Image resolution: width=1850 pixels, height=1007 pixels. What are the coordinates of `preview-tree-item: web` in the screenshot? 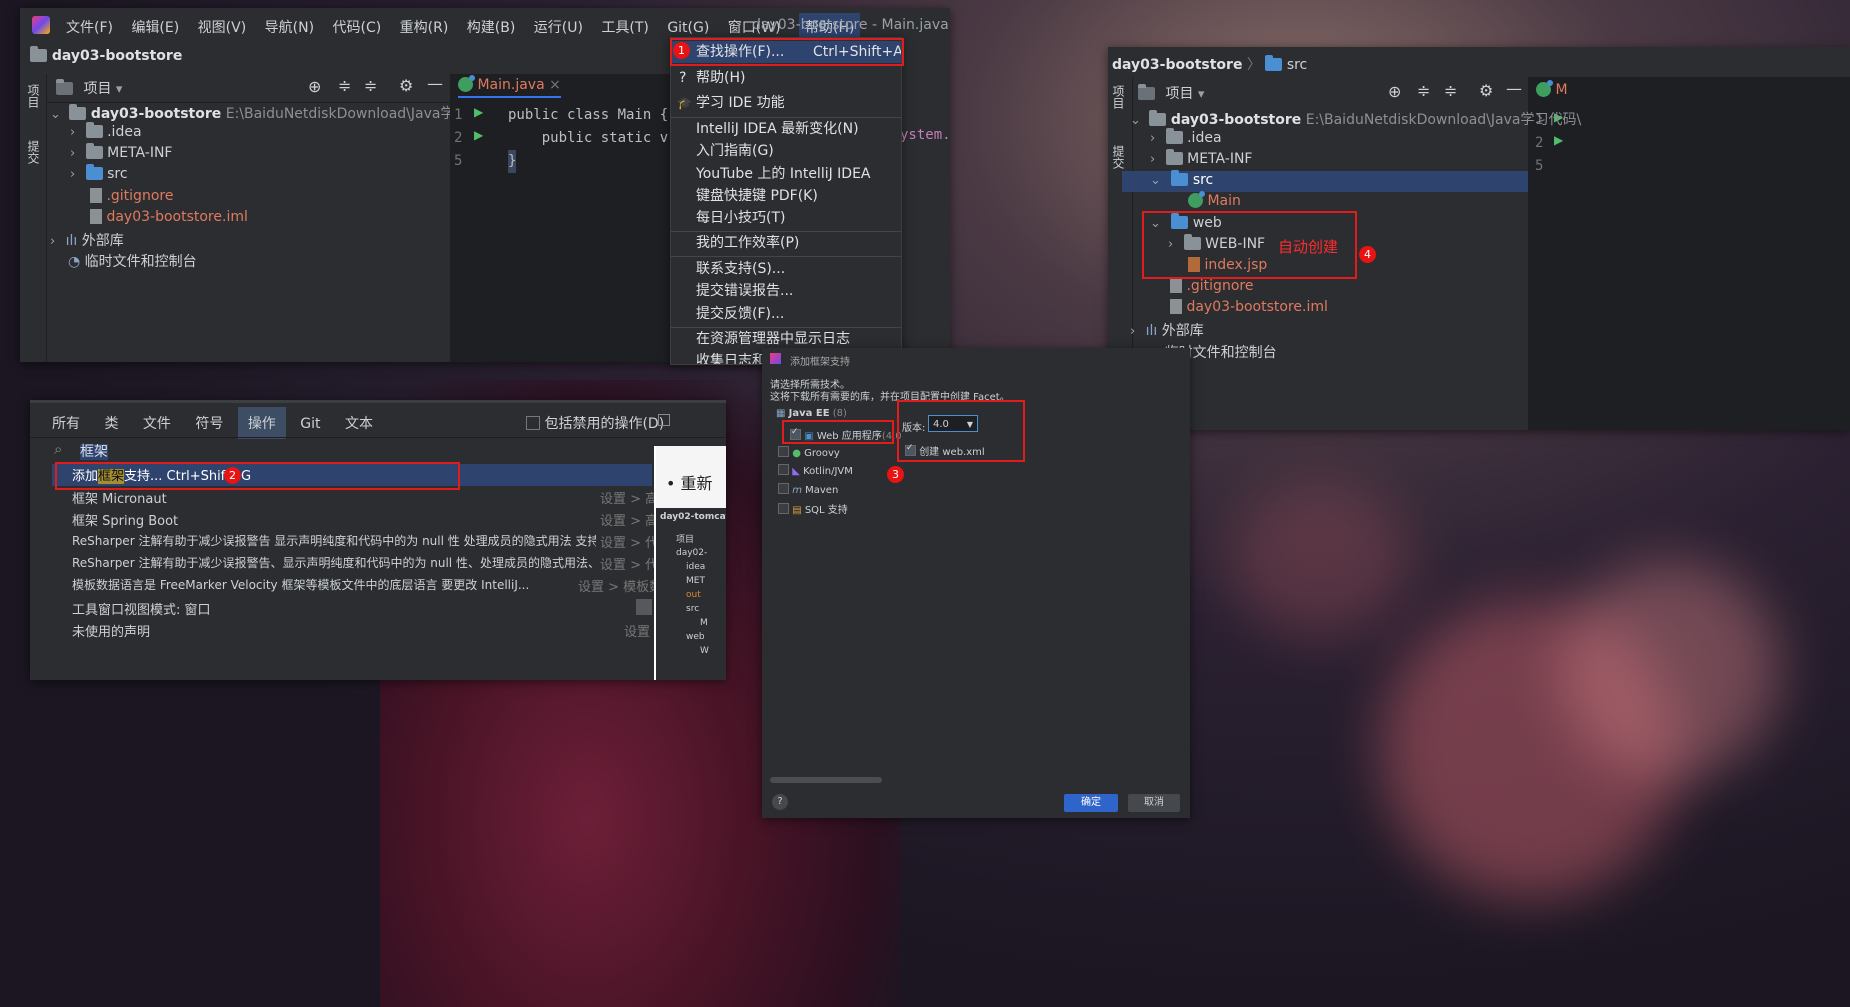 It's located at (695, 637).